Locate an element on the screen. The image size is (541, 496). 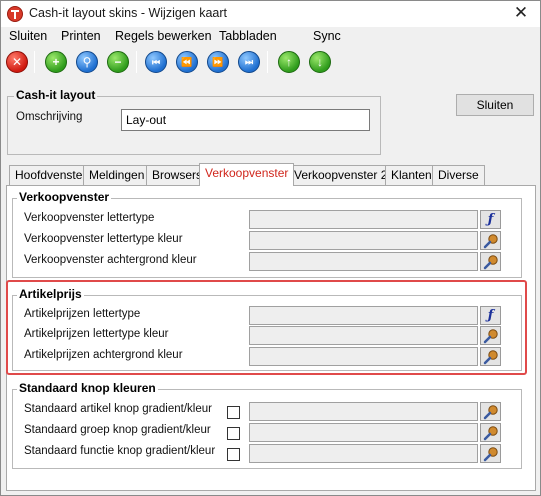
first-record-icon: ⏮ is located at coordinates (156, 61).